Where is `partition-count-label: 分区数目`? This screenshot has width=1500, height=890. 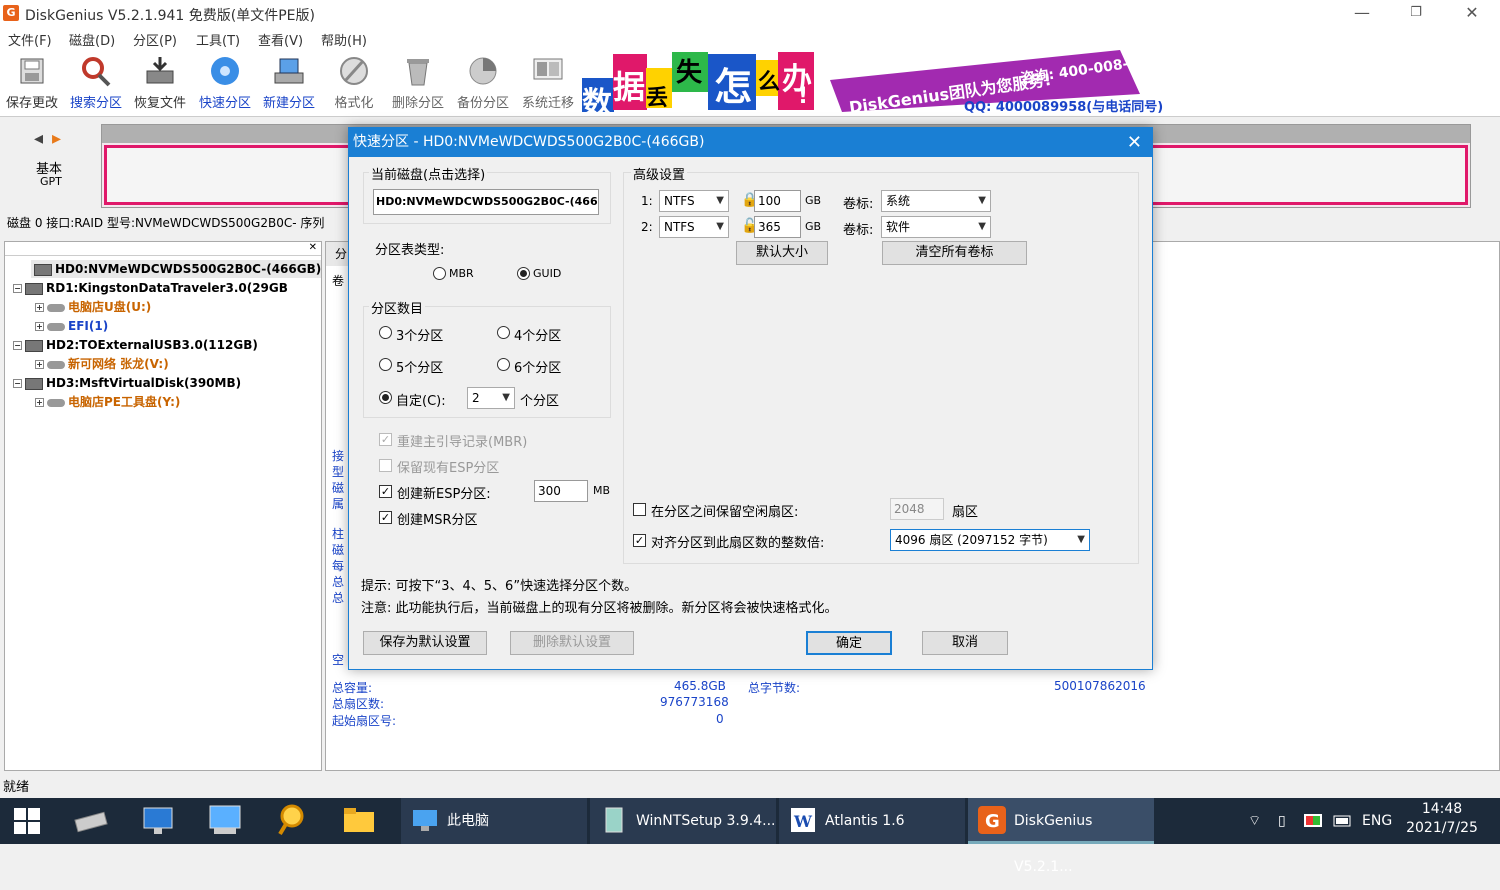 partition-count-label: 分区数目 is located at coordinates (397, 307).